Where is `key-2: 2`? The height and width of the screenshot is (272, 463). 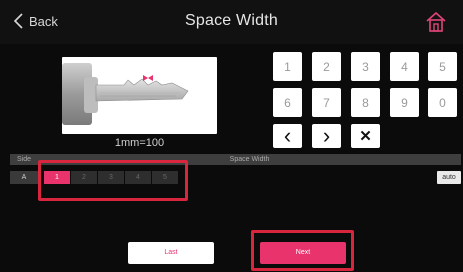
key-2: 2 is located at coordinates (326, 66).